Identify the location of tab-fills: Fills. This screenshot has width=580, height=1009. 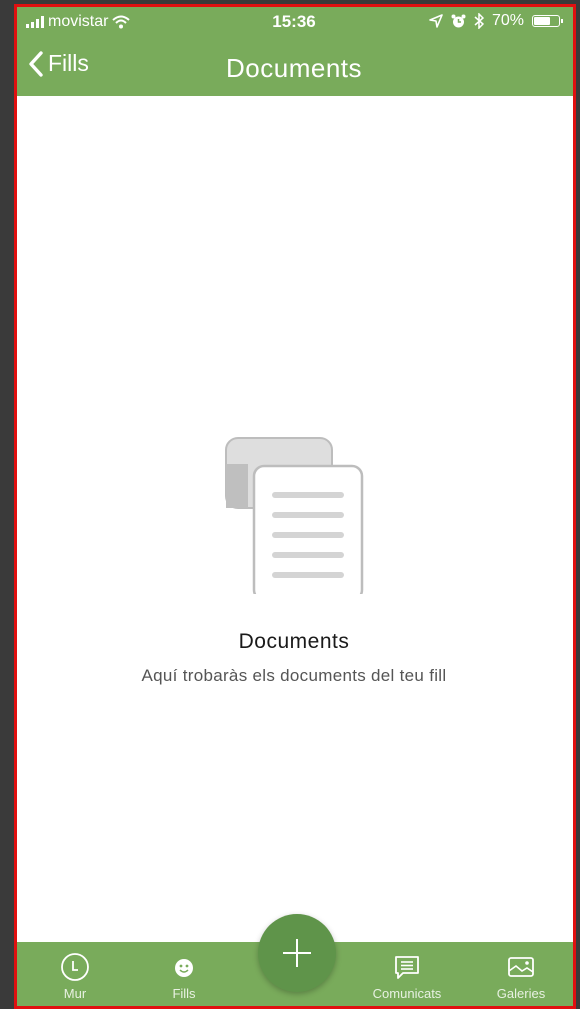
(184, 974).